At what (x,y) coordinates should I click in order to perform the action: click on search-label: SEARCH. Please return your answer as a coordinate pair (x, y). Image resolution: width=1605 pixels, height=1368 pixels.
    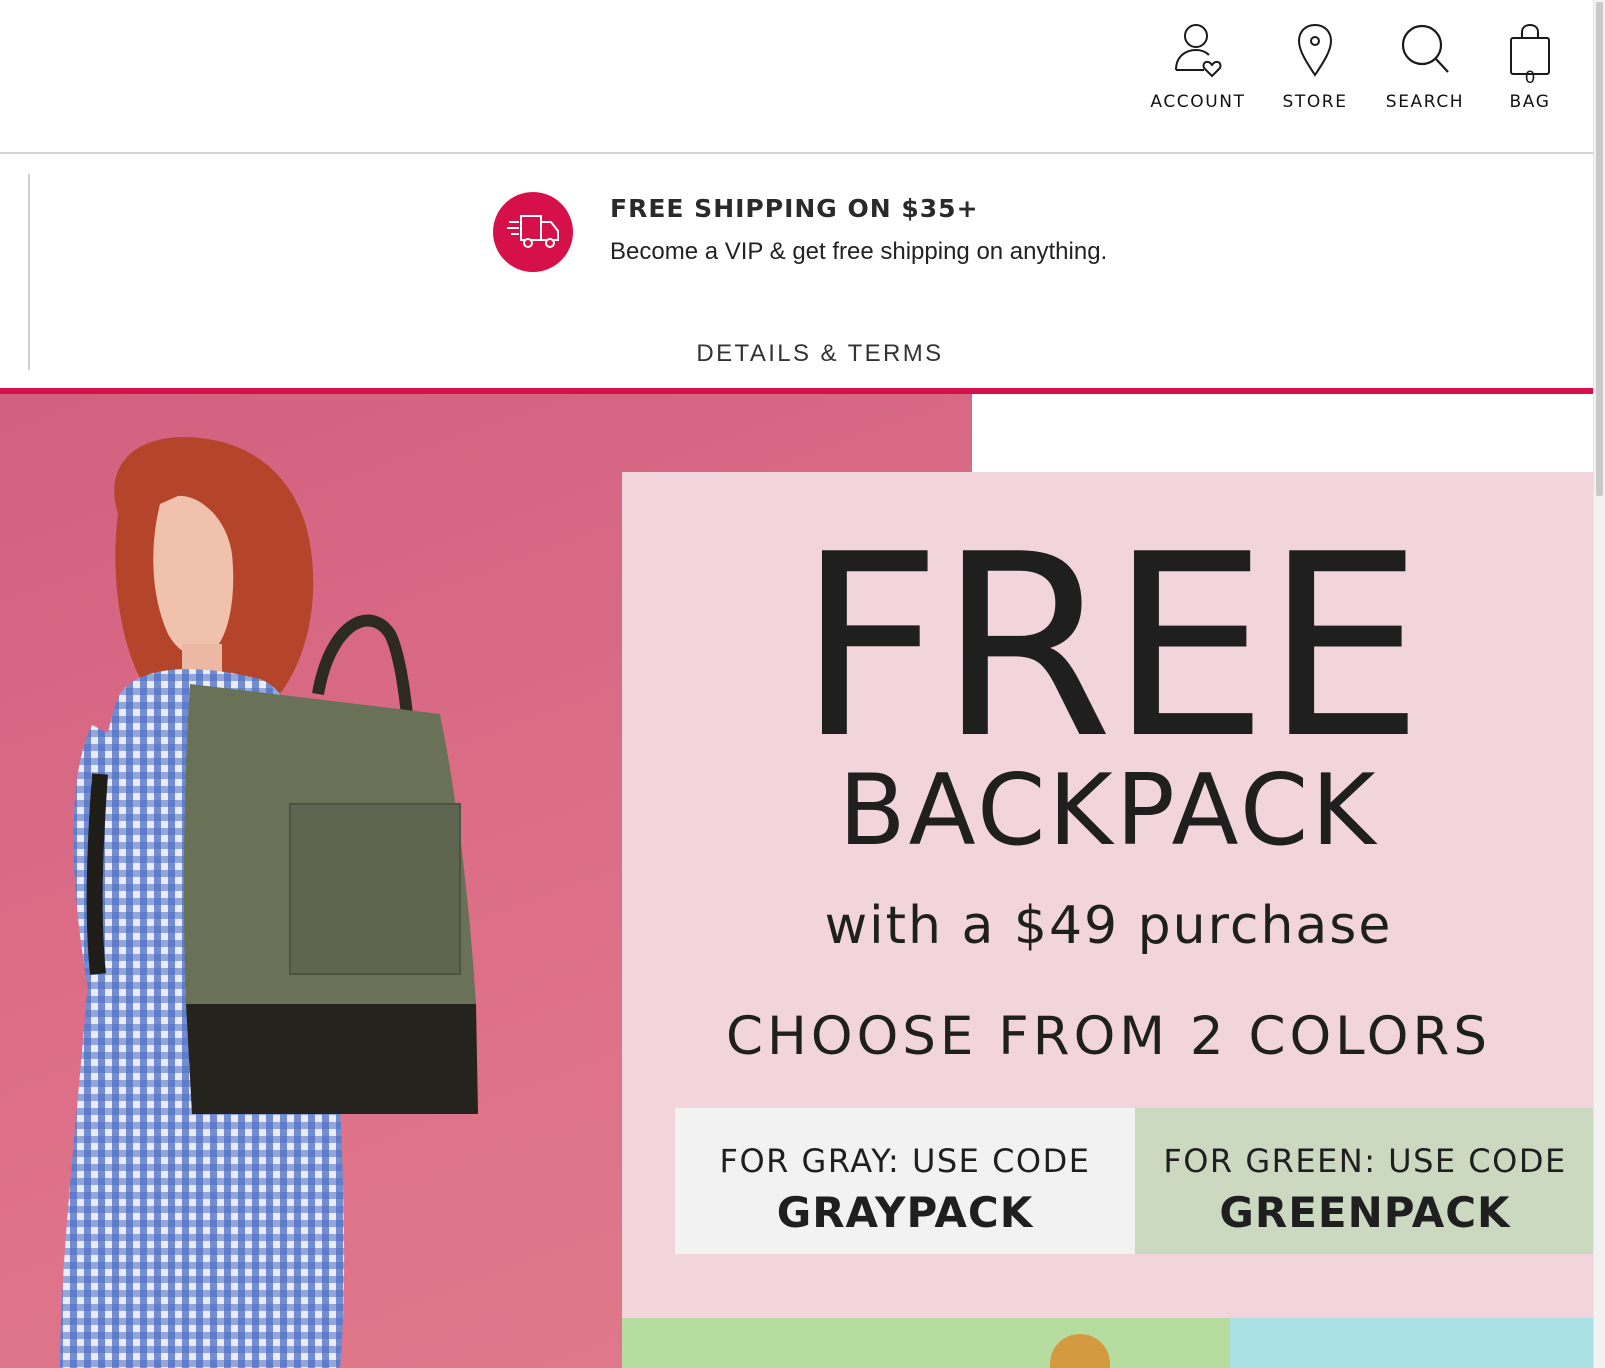
    Looking at the image, I should click on (1425, 102).